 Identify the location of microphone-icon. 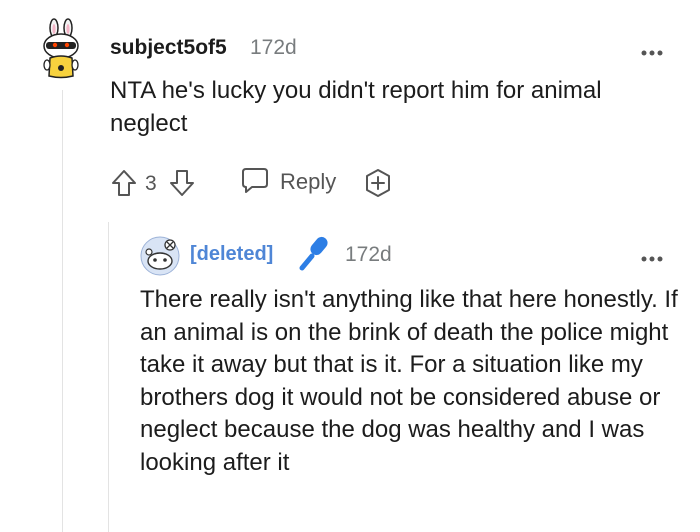
(314, 254).